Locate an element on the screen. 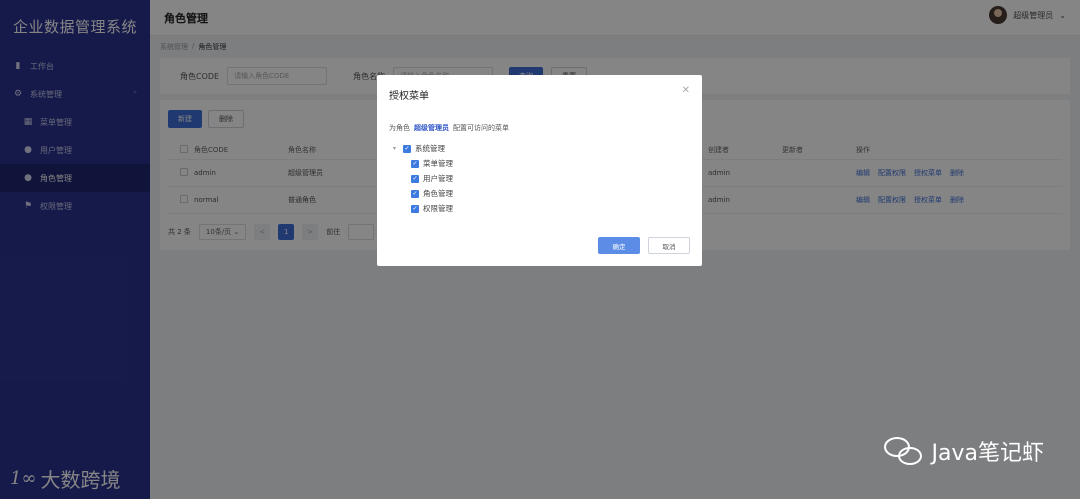 This screenshot has width=1080, height=499. tree-node-label: 权限管理 is located at coordinates (438, 208).